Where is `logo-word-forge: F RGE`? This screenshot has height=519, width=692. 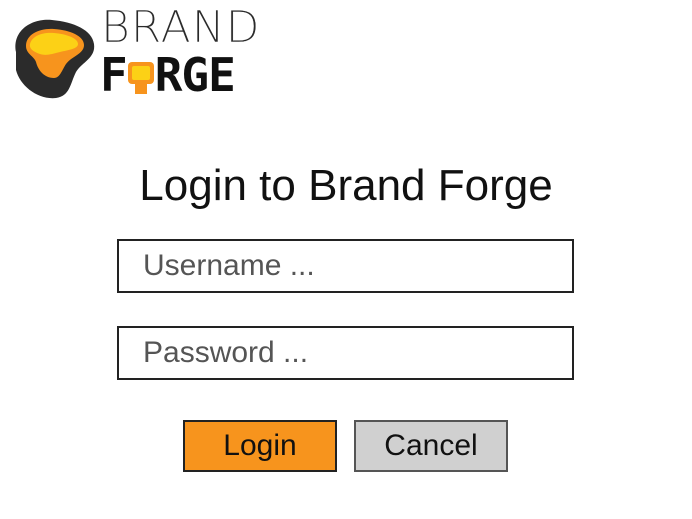 logo-word-forge: F RGE is located at coordinates (168, 75).